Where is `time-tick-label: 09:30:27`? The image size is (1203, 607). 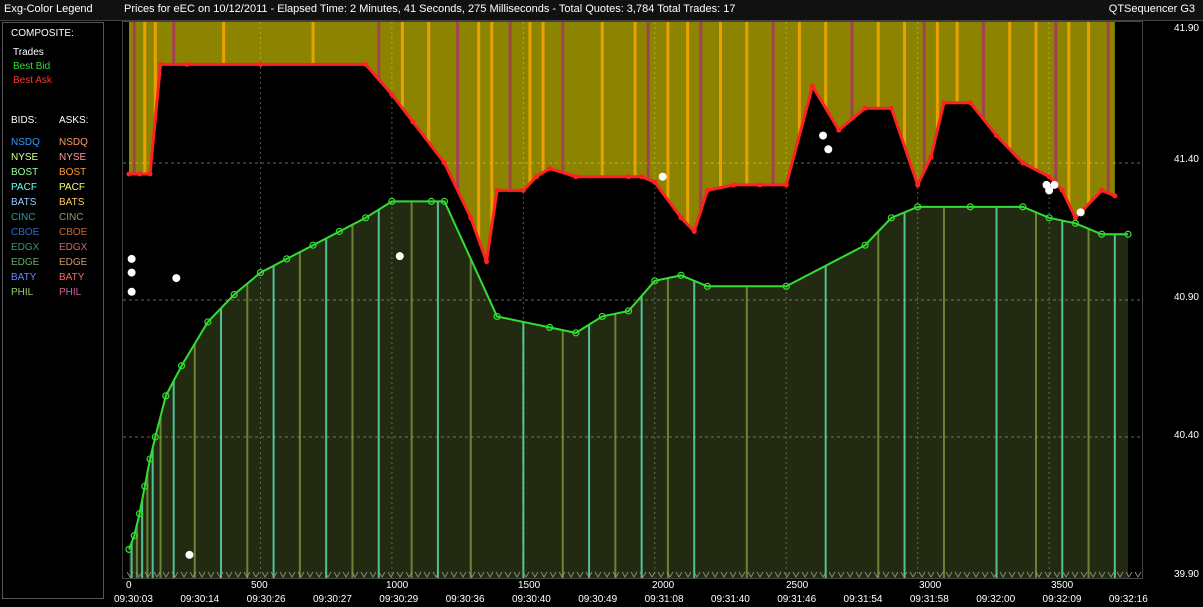 time-tick-label: 09:30:27 is located at coordinates (332, 599).